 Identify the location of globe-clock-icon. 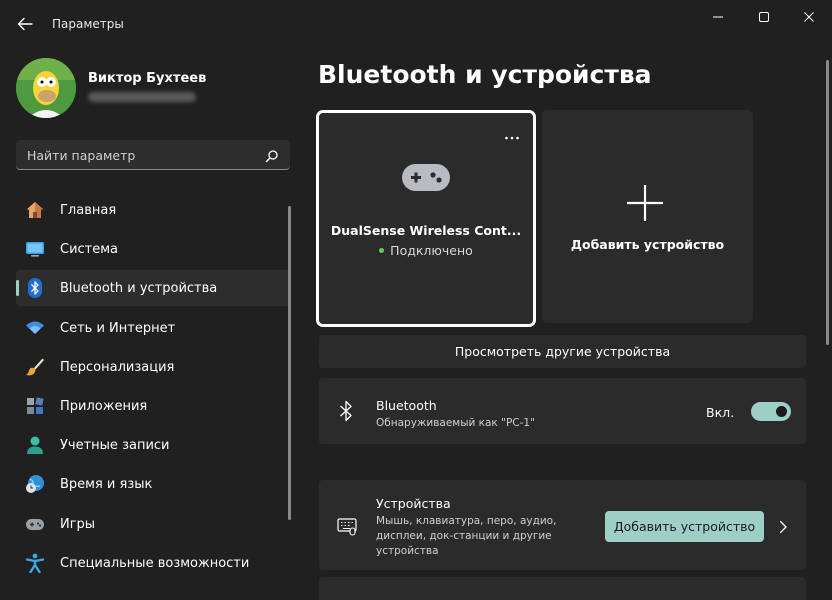
(35, 484).